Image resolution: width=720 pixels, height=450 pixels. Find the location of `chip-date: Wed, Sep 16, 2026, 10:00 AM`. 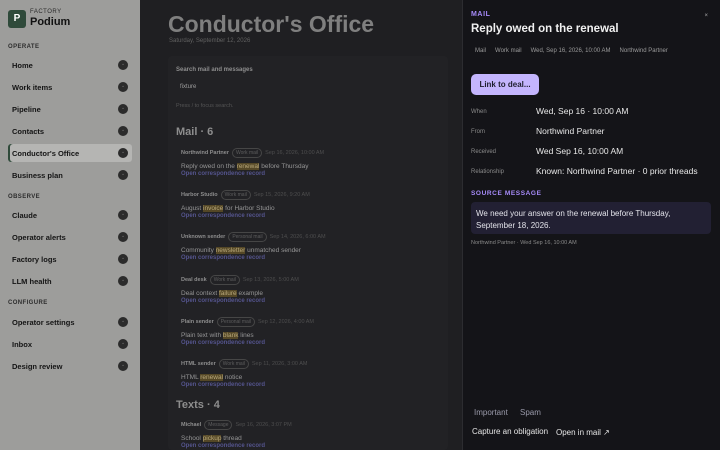

chip-date: Wed, Sep 16, 2026, 10:00 AM is located at coordinates (570, 51).